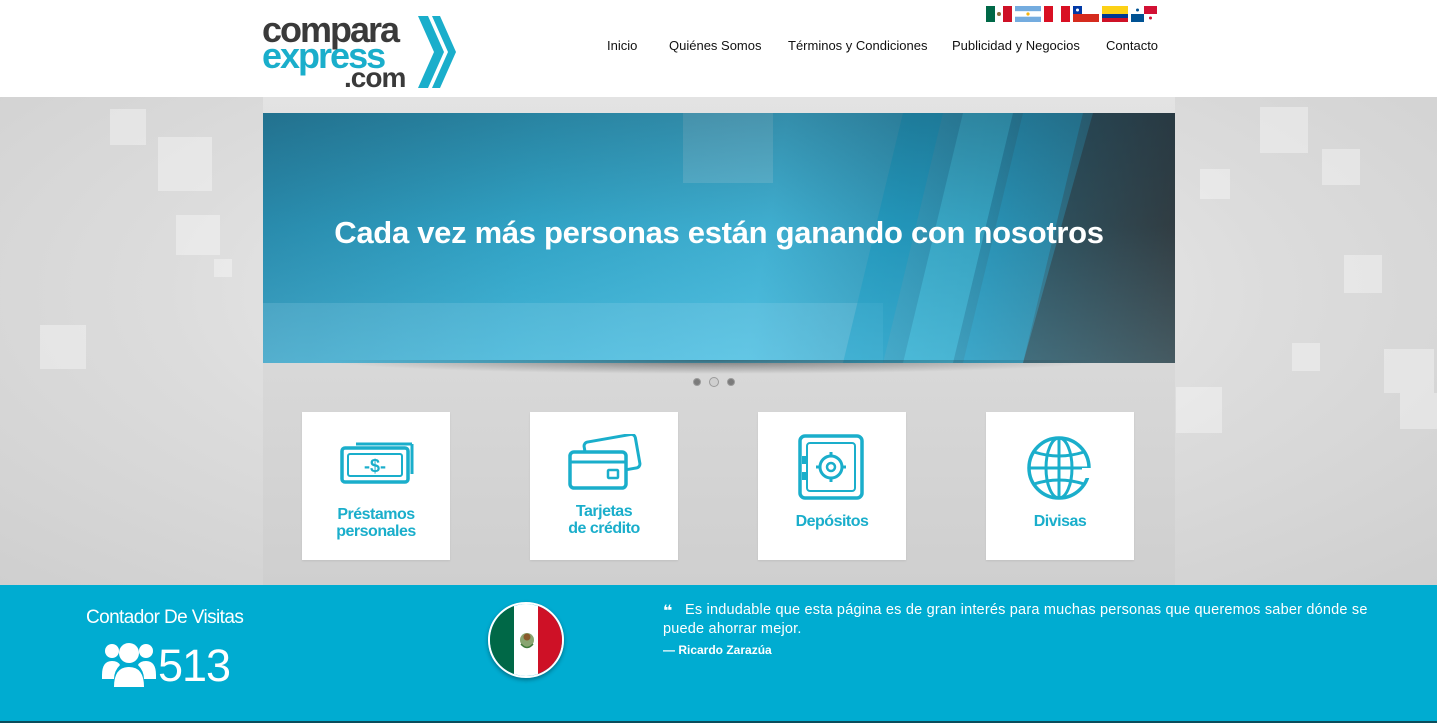  What do you see at coordinates (1144, 14) in the screenshot?
I see `panama-flag-icon` at bounding box center [1144, 14].